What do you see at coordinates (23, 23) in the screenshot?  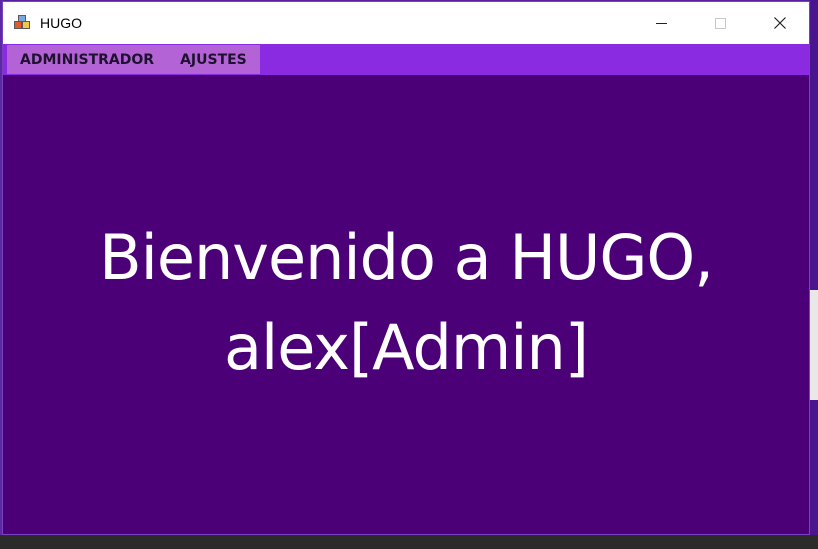 I see `app-icon` at bounding box center [23, 23].